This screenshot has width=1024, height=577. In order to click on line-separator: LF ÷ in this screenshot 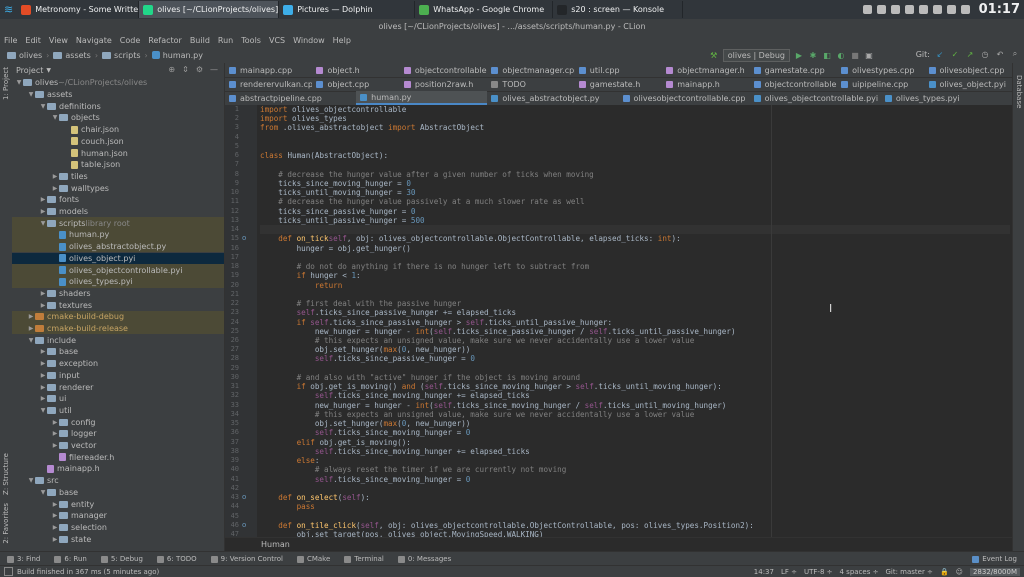, I will do `click(789, 572)`.